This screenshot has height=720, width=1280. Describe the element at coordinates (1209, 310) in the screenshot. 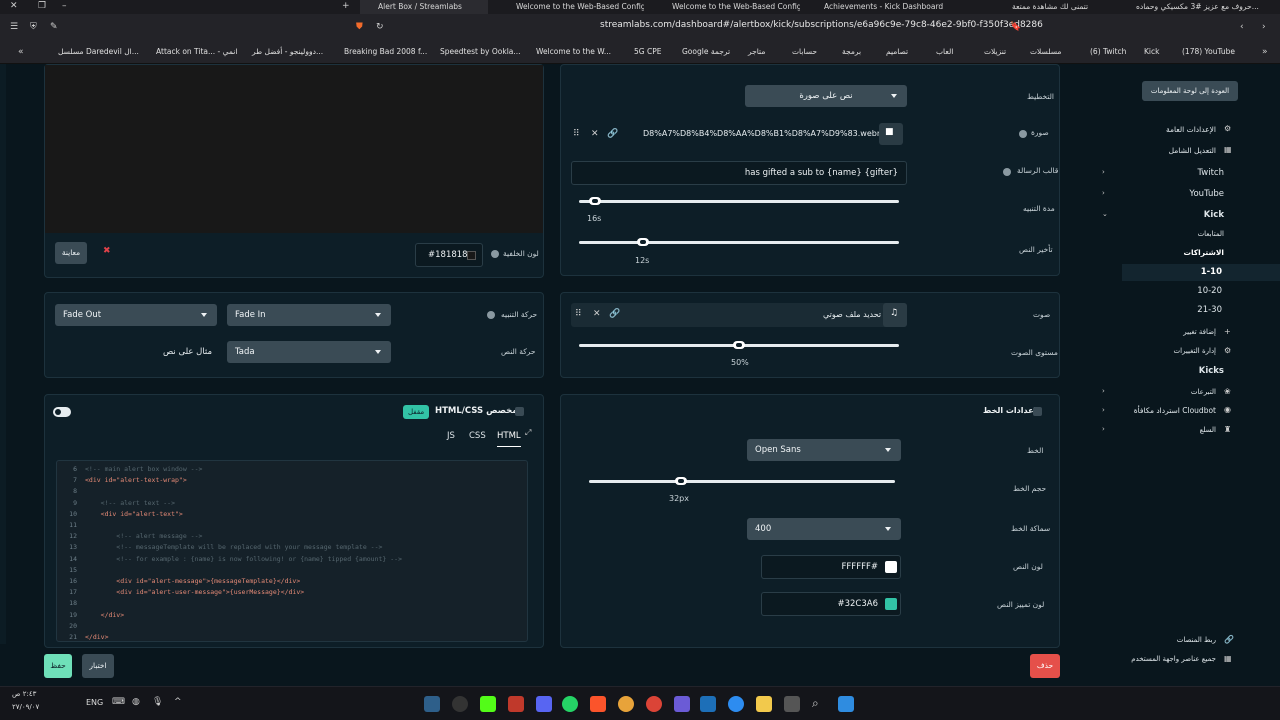

I see `sidebar-item-range-21-30: 21-30` at that location.